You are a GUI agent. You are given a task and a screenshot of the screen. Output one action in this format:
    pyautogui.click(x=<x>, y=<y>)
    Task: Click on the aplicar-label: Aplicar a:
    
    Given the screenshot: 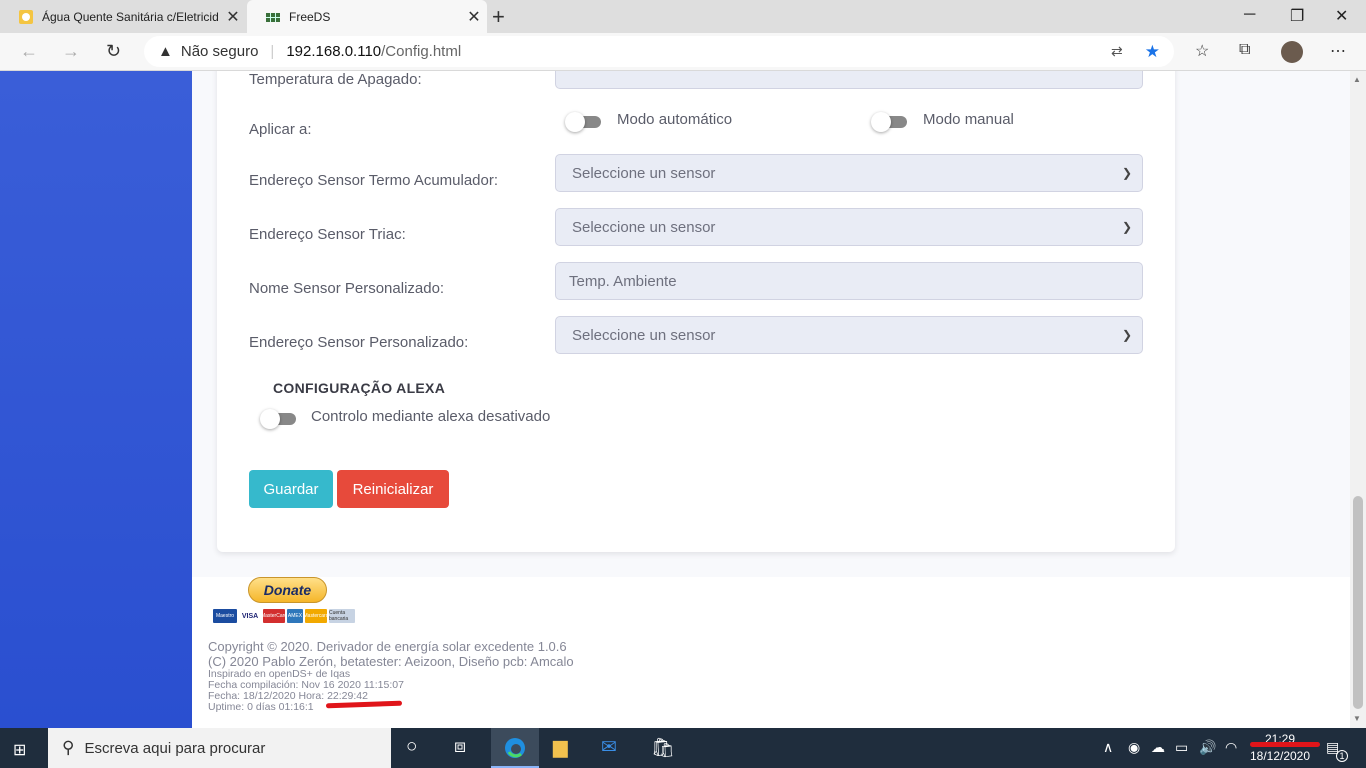 What is the action you would take?
    pyautogui.click(x=280, y=129)
    